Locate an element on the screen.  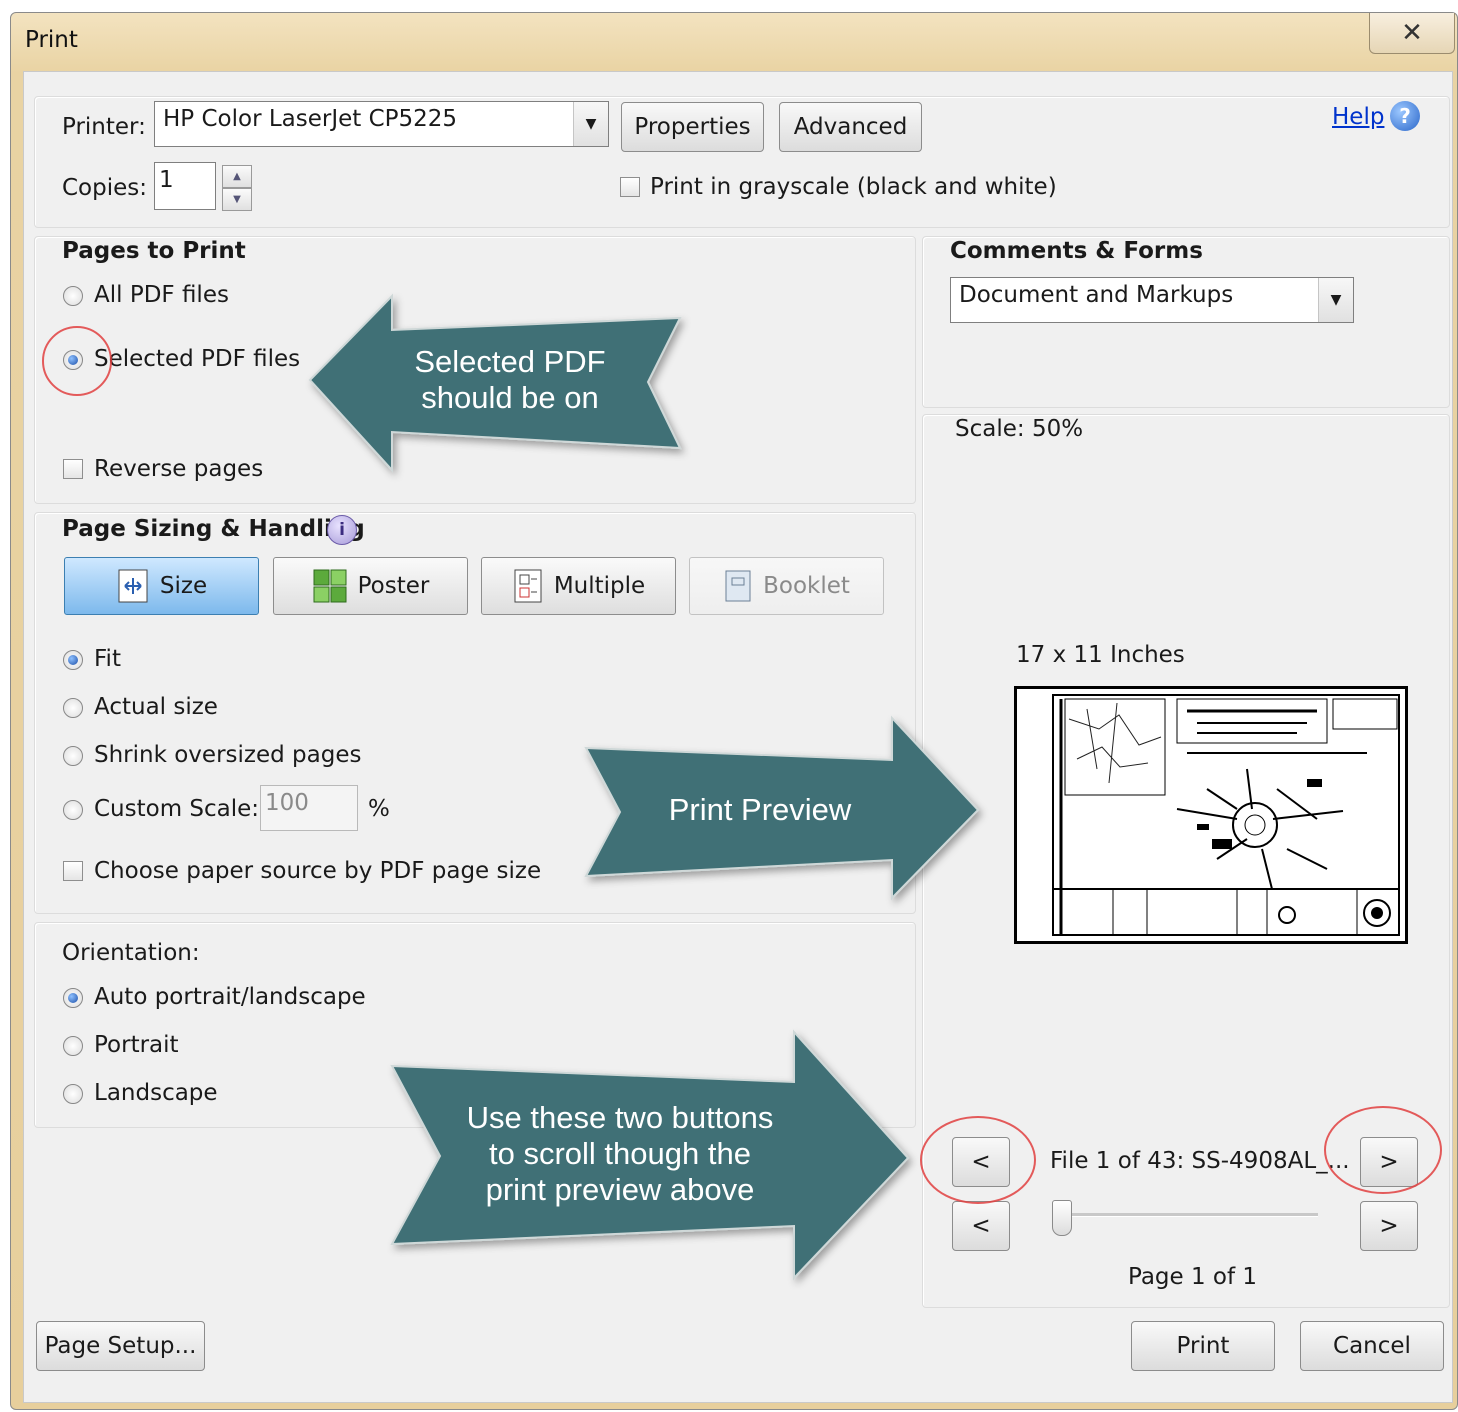
callout-print-preview: Print Preview is located at coordinates (760, 809).